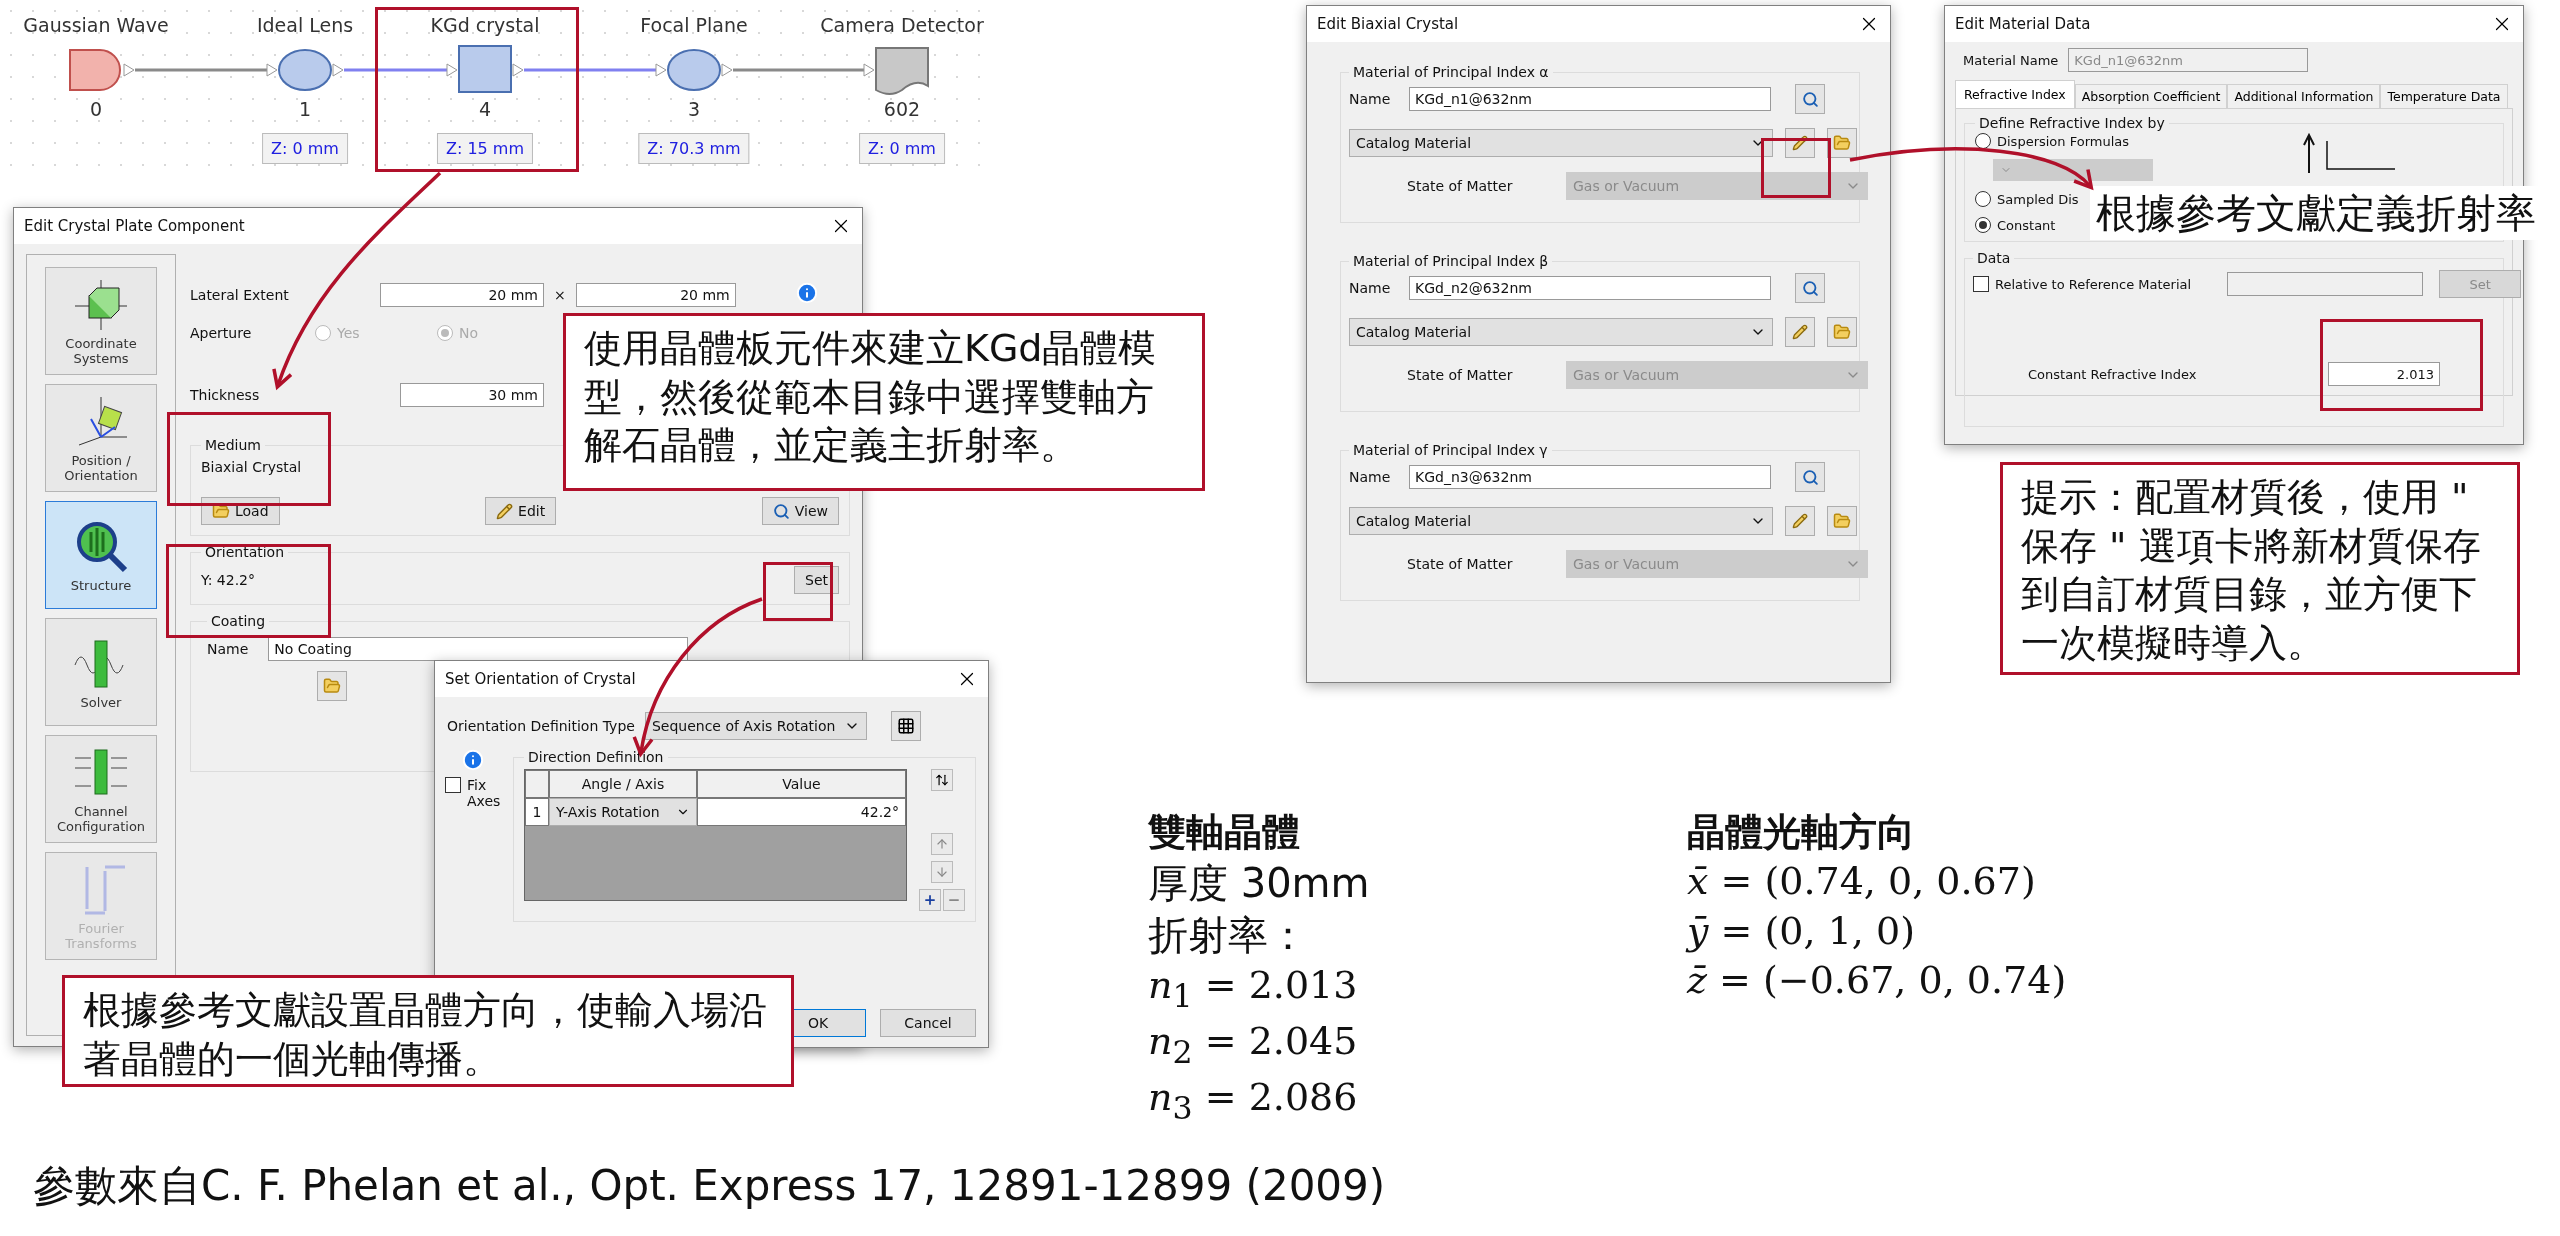 Image resolution: width=2560 pixels, height=1236 pixels. I want to click on dropdown: Sequence of Axis Rotation, so click(755, 726).